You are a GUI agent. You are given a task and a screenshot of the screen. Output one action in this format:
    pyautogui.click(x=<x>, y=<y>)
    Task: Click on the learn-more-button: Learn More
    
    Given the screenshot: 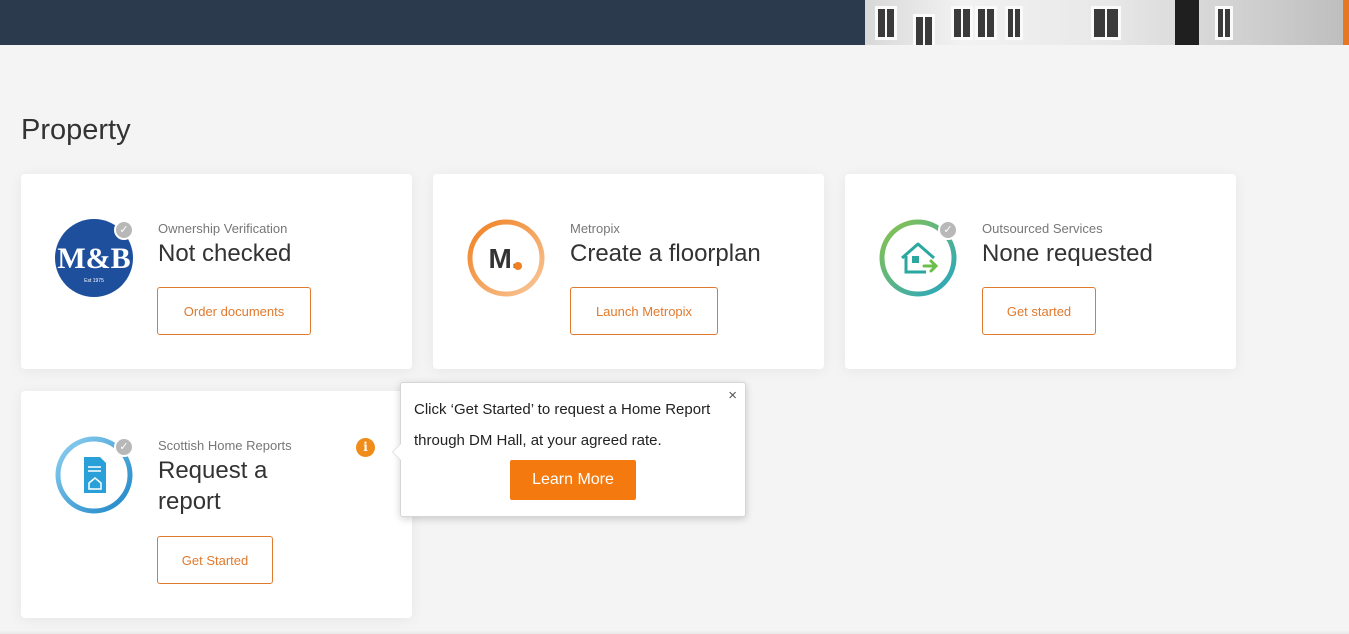 What is the action you would take?
    pyautogui.click(x=573, y=480)
    